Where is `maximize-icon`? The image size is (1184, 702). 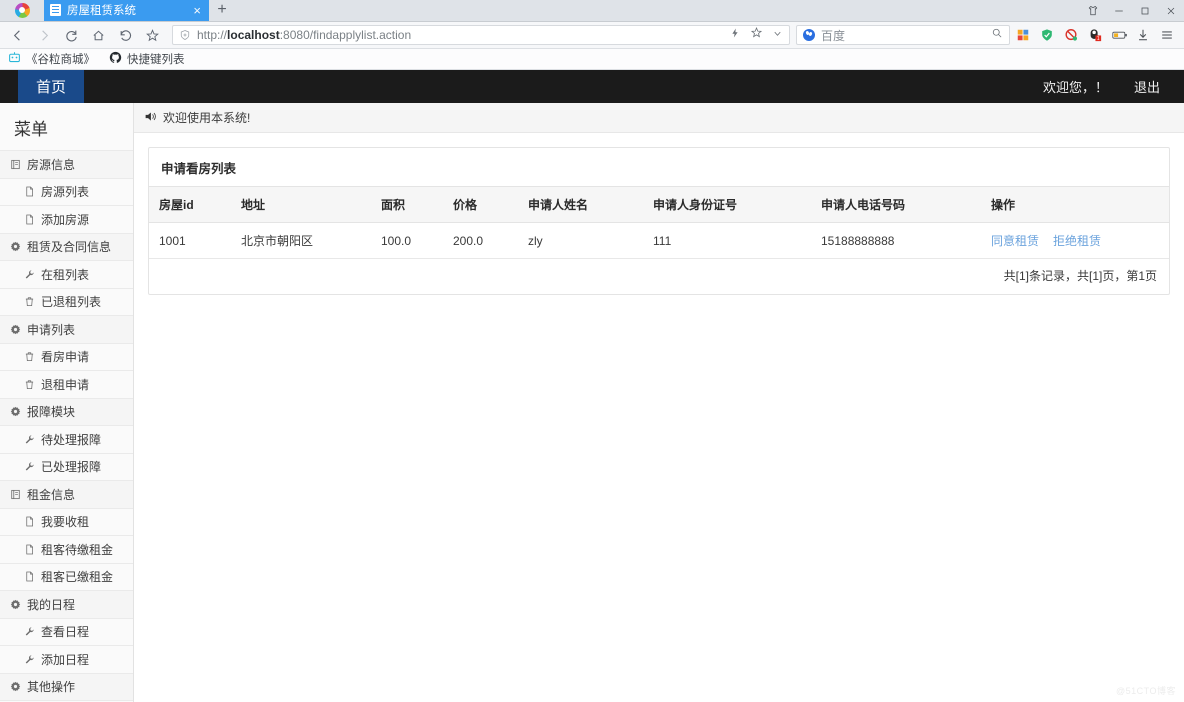
maximize-icon is located at coordinates (1145, 11).